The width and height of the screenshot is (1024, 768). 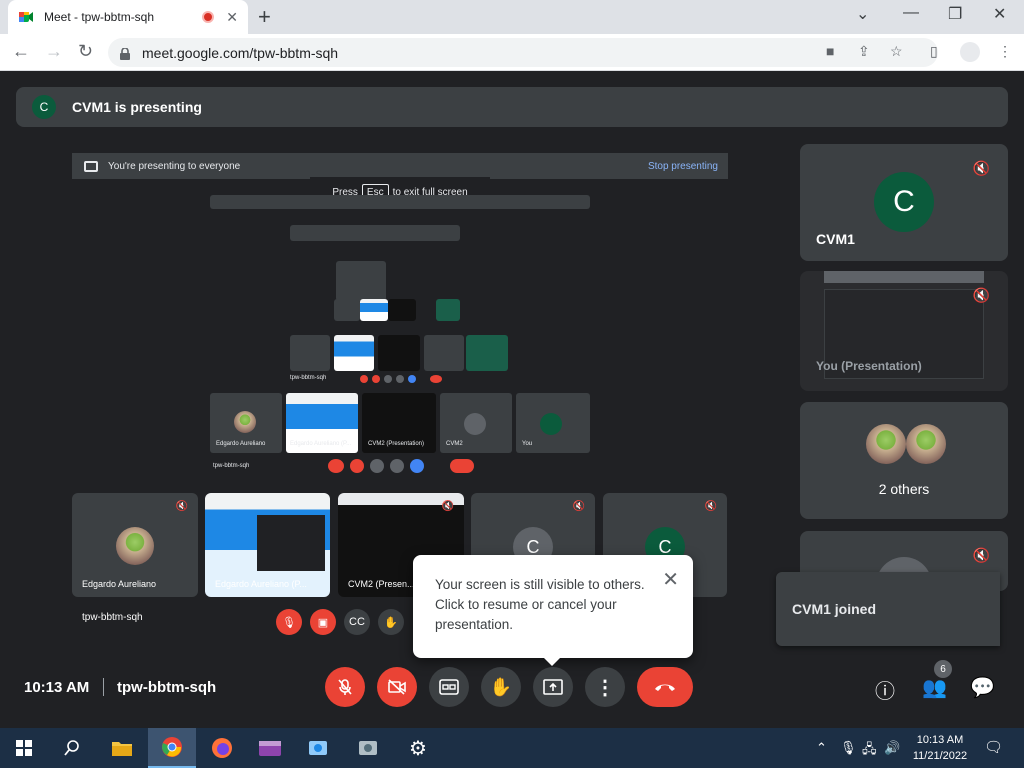 What do you see at coordinates (904, 202) in the screenshot?
I see `tile-cvm1: 🔇 C CVM1` at bounding box center [904, 202].